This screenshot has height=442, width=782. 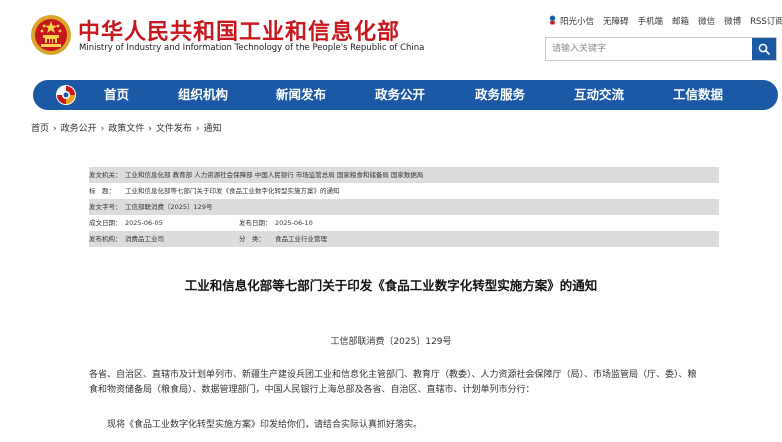 I want to click on nav-item-gov-affairs: 政务公开, so click(x=400, y=95).